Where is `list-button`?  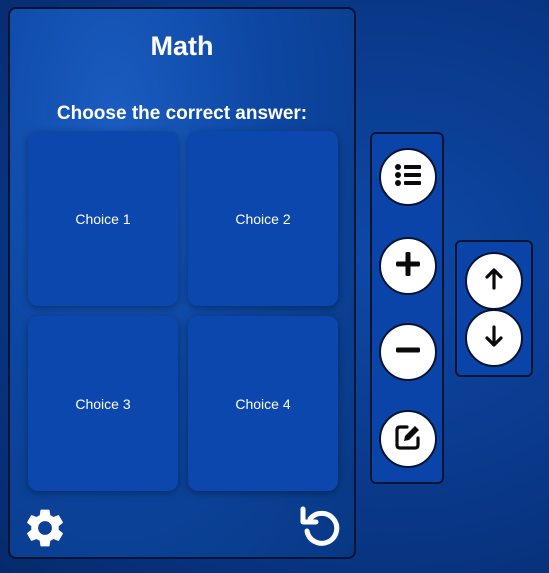
list-button is located at coordinates (408, 177).